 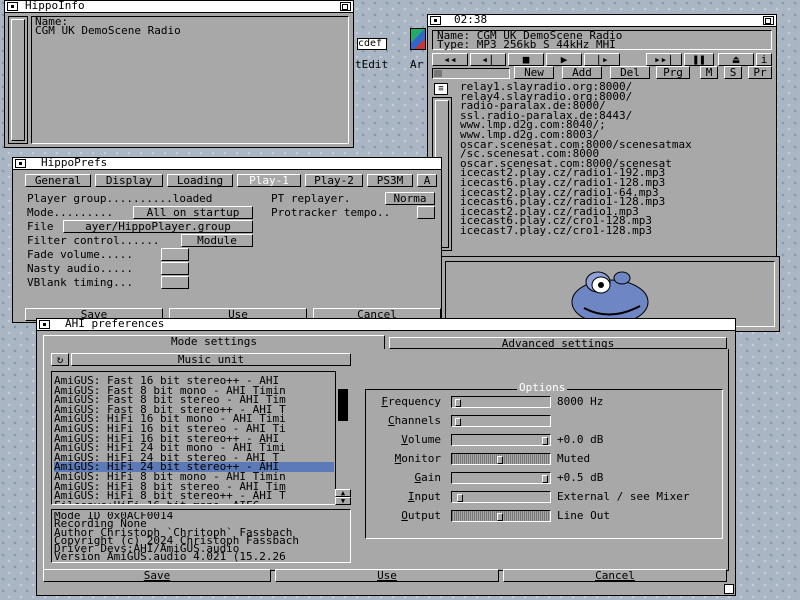 I want to click on arrow-down-icon: ▼, so click(x=343, y=501).